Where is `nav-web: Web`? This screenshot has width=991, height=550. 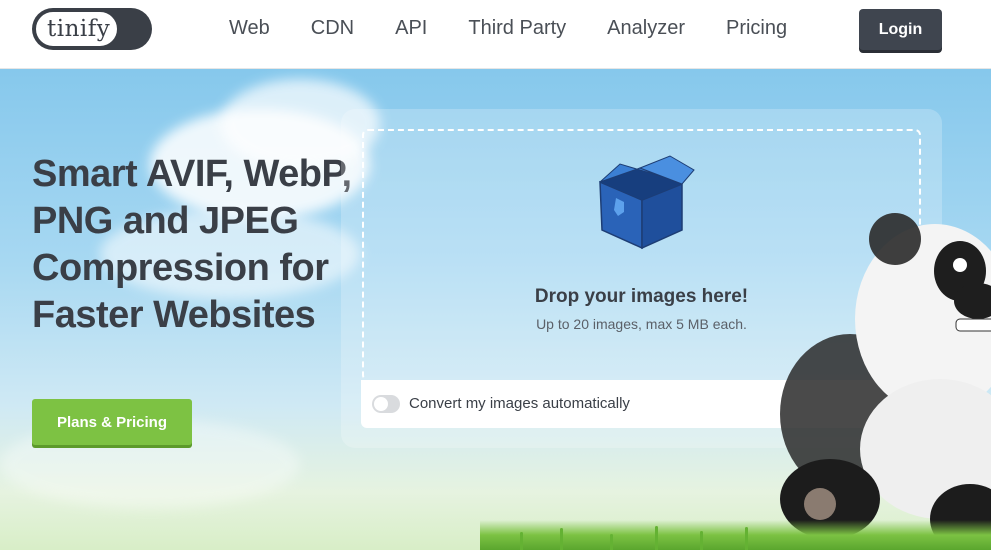 nav-web: Web is located at coordinates (249, 28).